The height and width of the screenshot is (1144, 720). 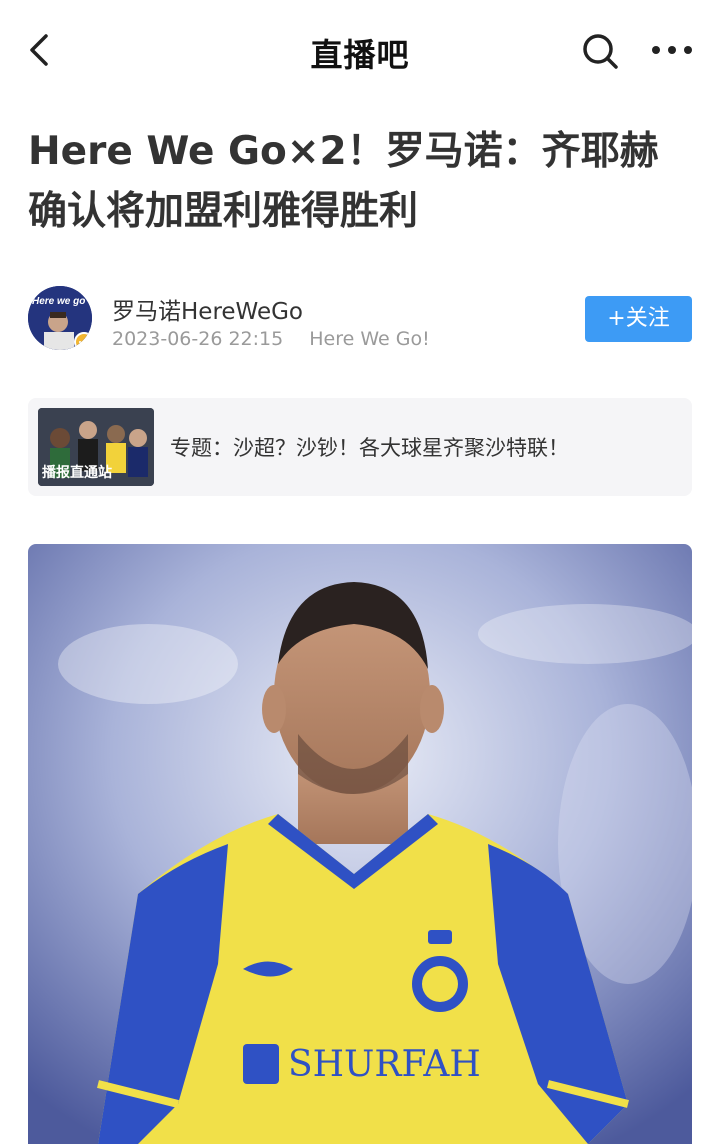 What do you see at coordinates (77, 473) in the screenshot?
I see `topic-thumbnail-caption: 播报直通站` at bounding box center [77, 473].